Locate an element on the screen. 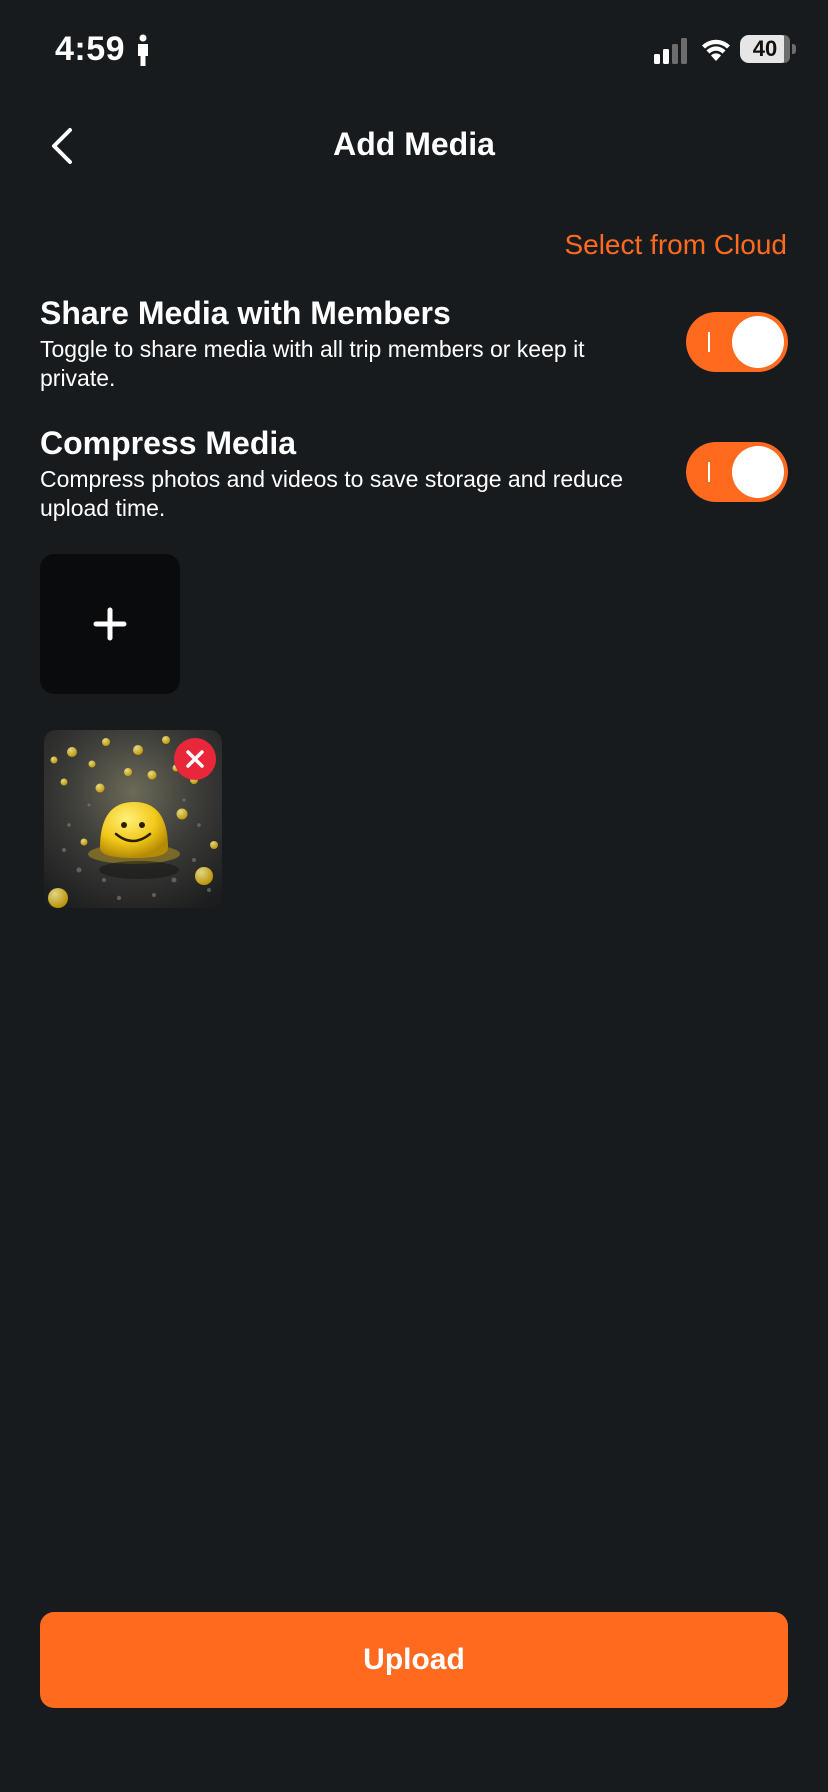 This screenshot has height=1792, width=828. share-media-title: Share Media with Members is located at coordinates (245, 313).